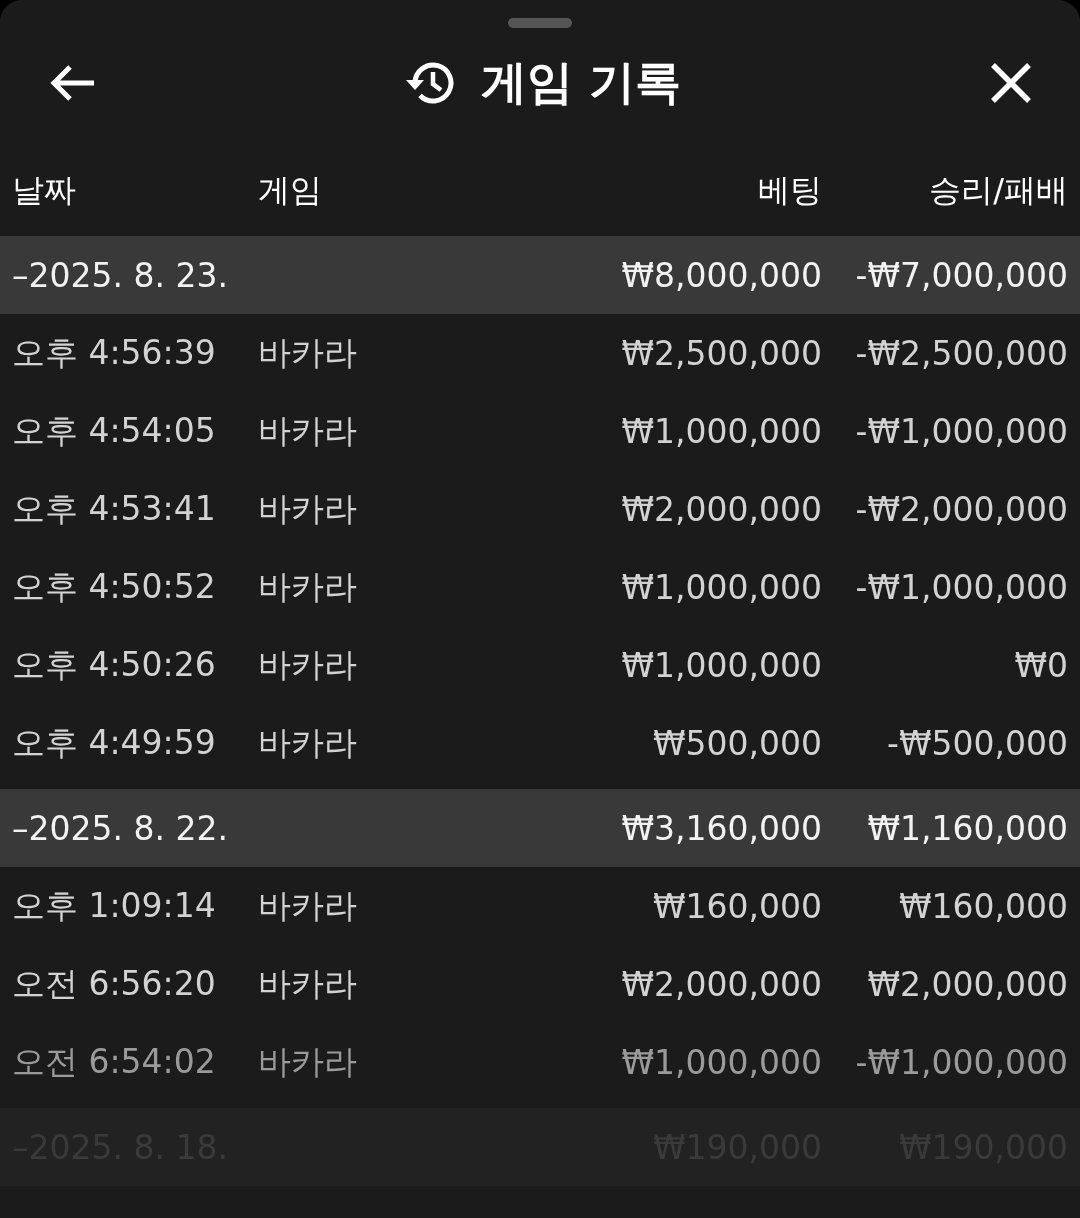 The image size is (1080, 1218). Describe the element at coordinates (114, 430) in the screenshot. I see `time-cell-text: 오후 4:54:05` at that location.